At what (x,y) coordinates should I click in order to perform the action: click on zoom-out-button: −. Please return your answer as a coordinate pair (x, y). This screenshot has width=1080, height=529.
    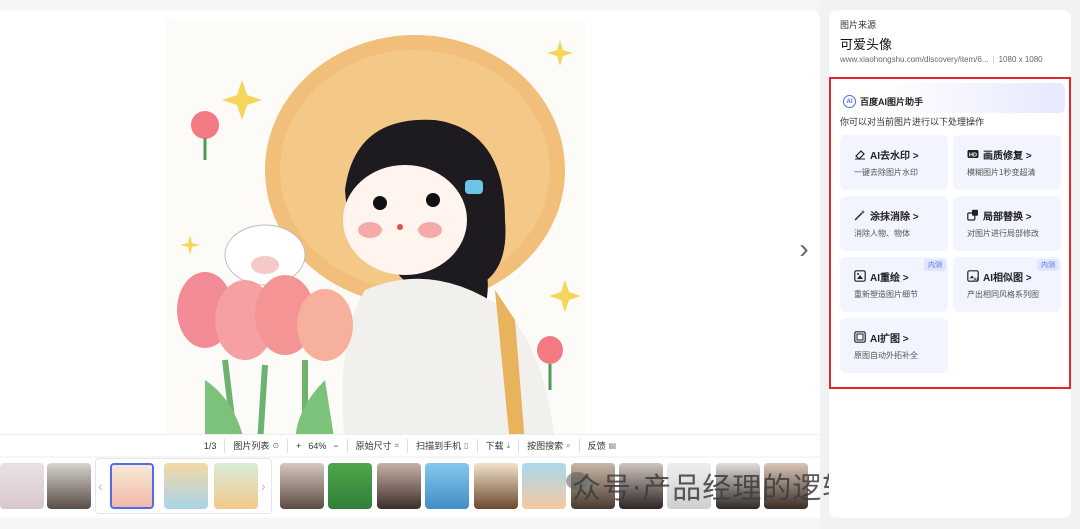
    Looking at the image, I should click on (335, 446).